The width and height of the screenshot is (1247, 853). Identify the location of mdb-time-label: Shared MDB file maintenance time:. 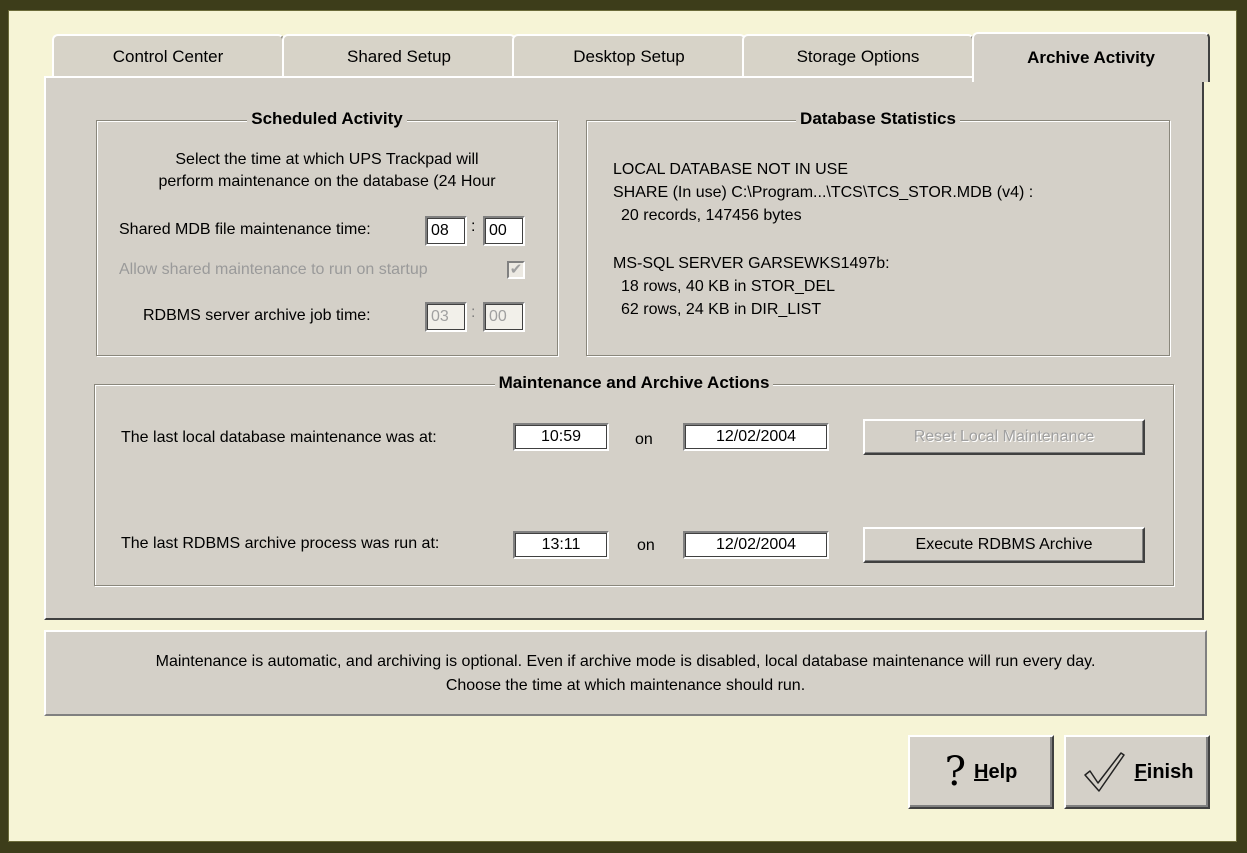
(245, 229).